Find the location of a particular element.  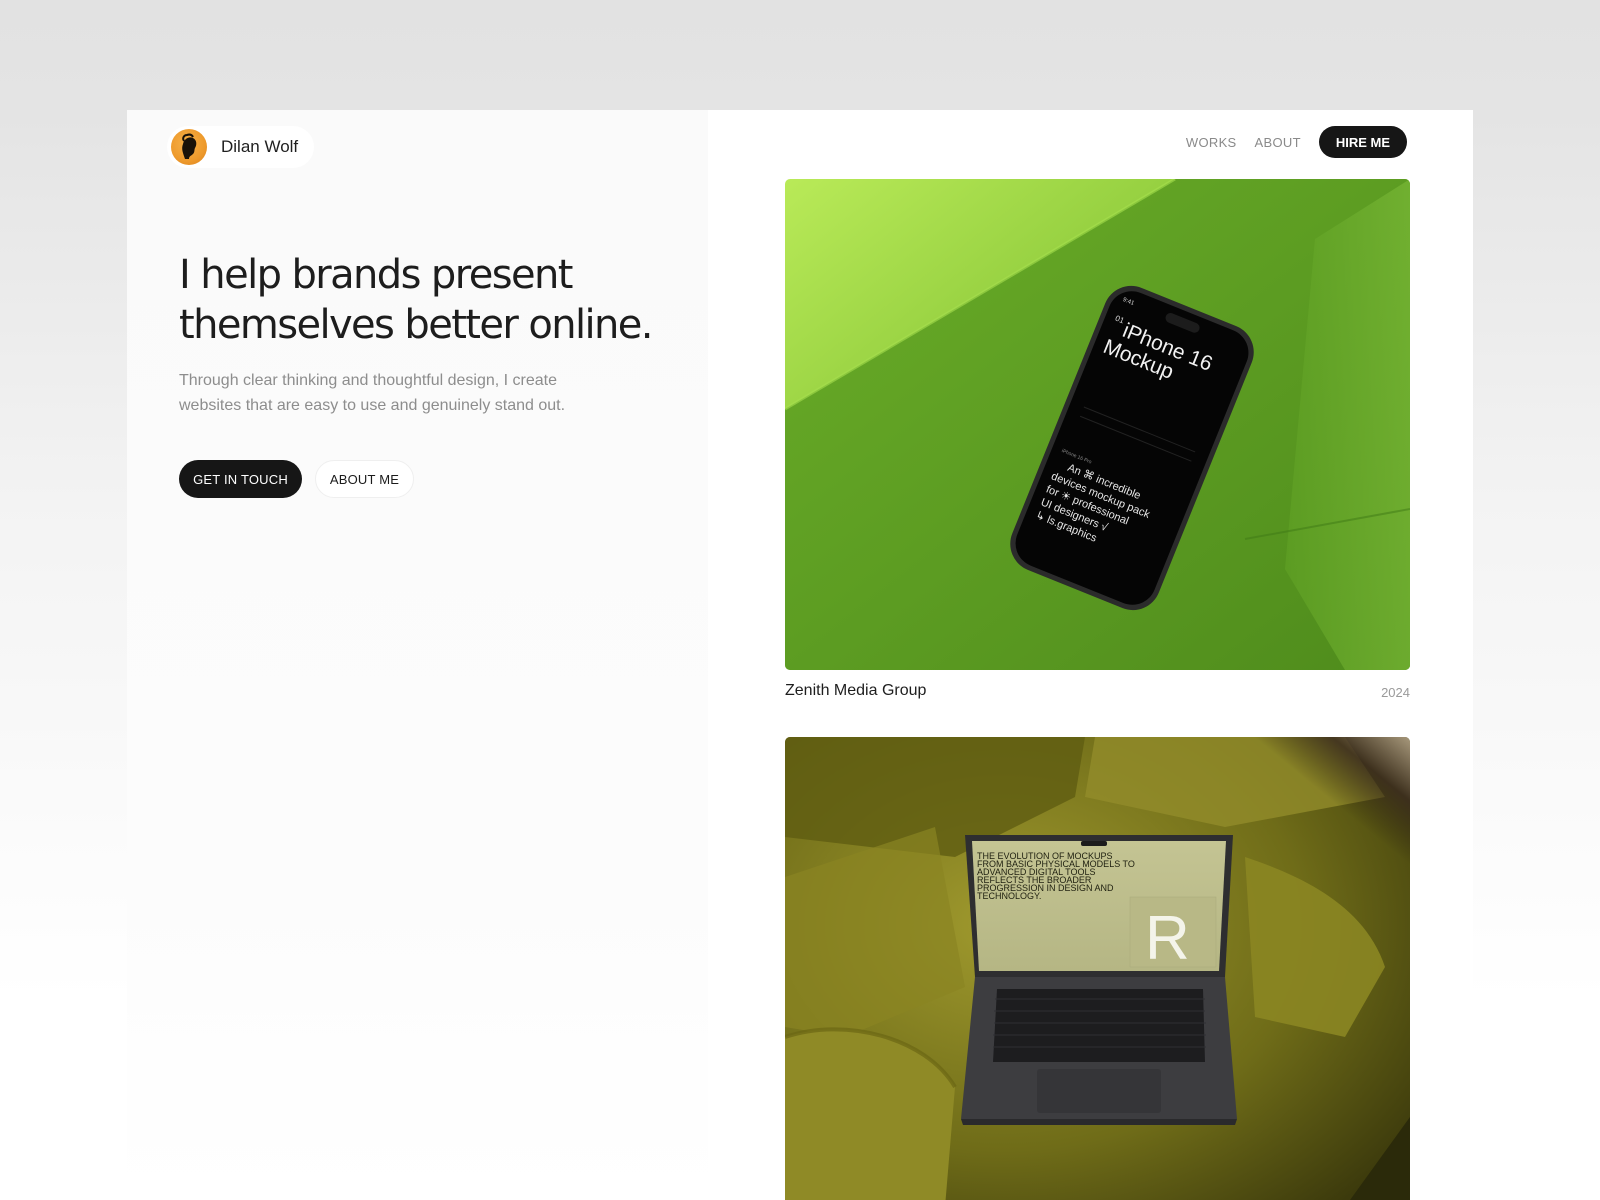

work-year: 2024 is located at coordinates (1395, 692).